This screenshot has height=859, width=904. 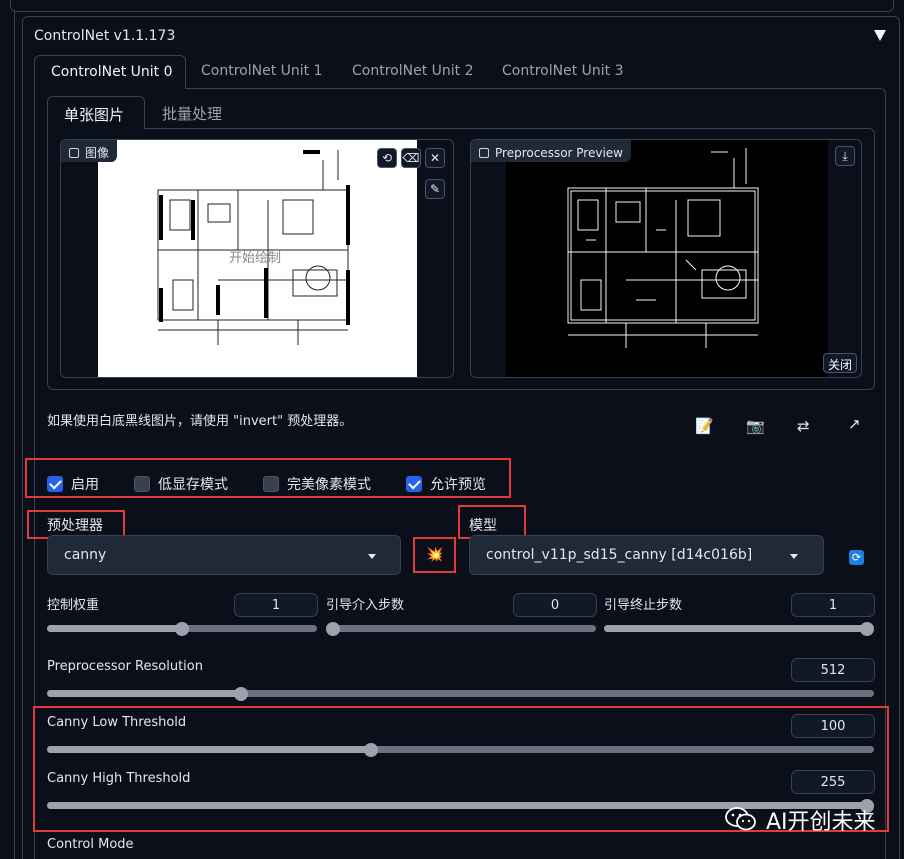 I want to click on pixel-perfect-checkbox-row: 完美像素模式, so click(x=317, y=484).